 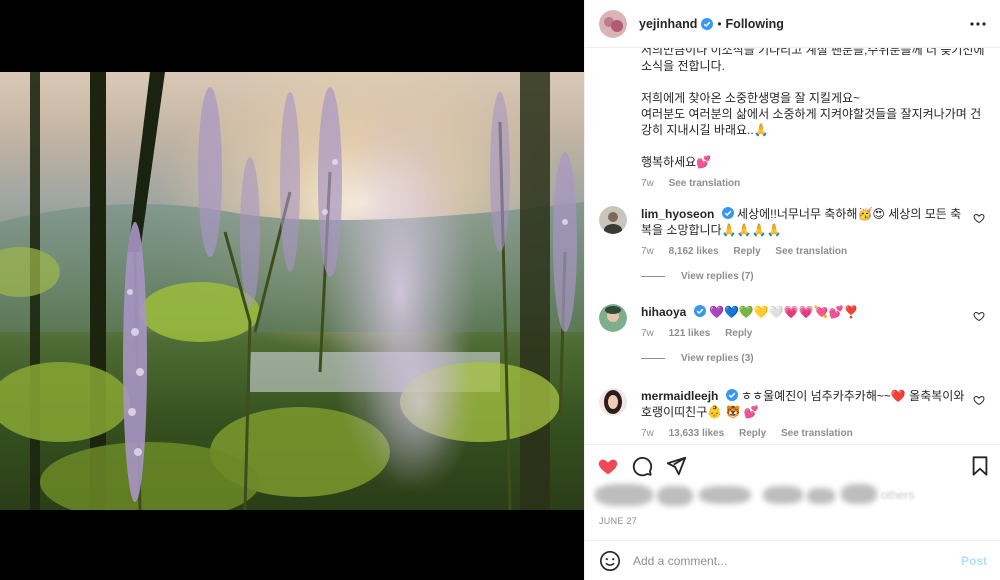 What do you see at coordinates (974, 561) in the screenshot?
I see `post-comment-button: Post` at bounding box center [974, 561].